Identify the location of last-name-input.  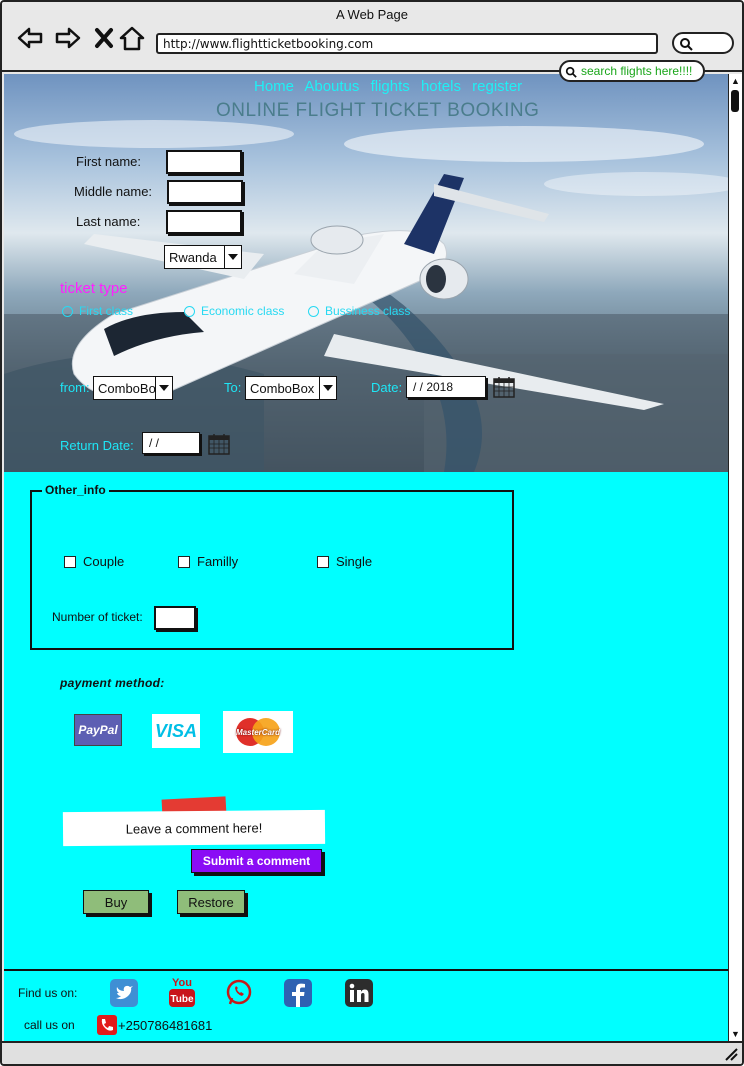
(204, 222).